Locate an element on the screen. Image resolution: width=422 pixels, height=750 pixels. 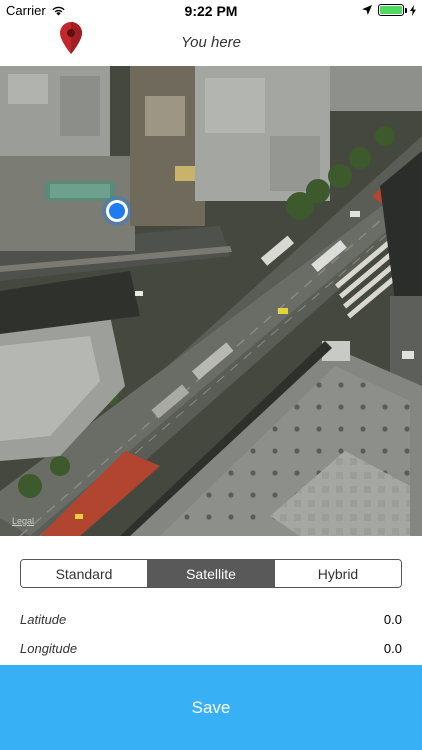
longitude-row: Longitude 0.0 is located at coordinates (211, 649).